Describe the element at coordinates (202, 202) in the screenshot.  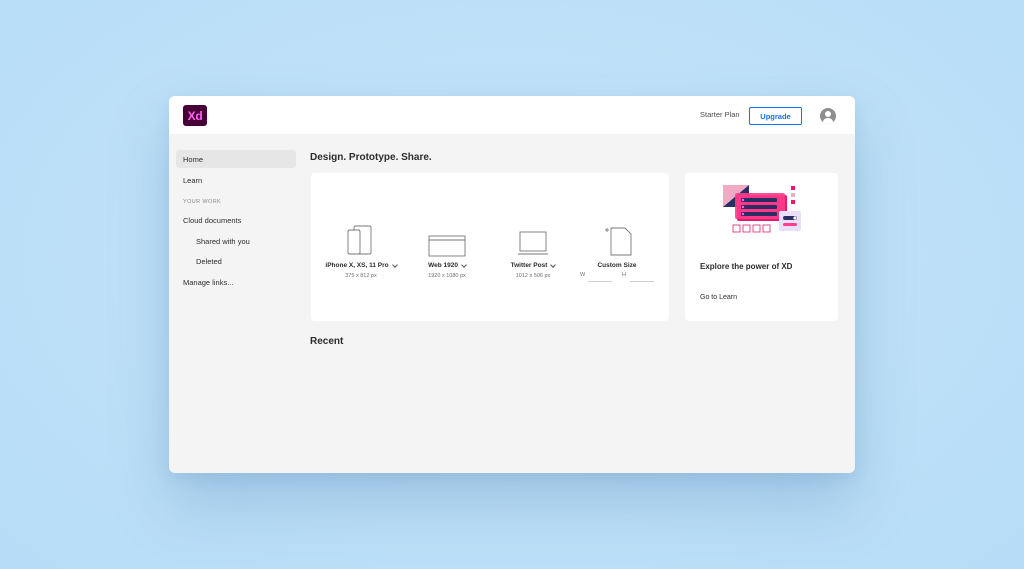
I see `sidebar-section-your-work: YOUR WORK` at that location.